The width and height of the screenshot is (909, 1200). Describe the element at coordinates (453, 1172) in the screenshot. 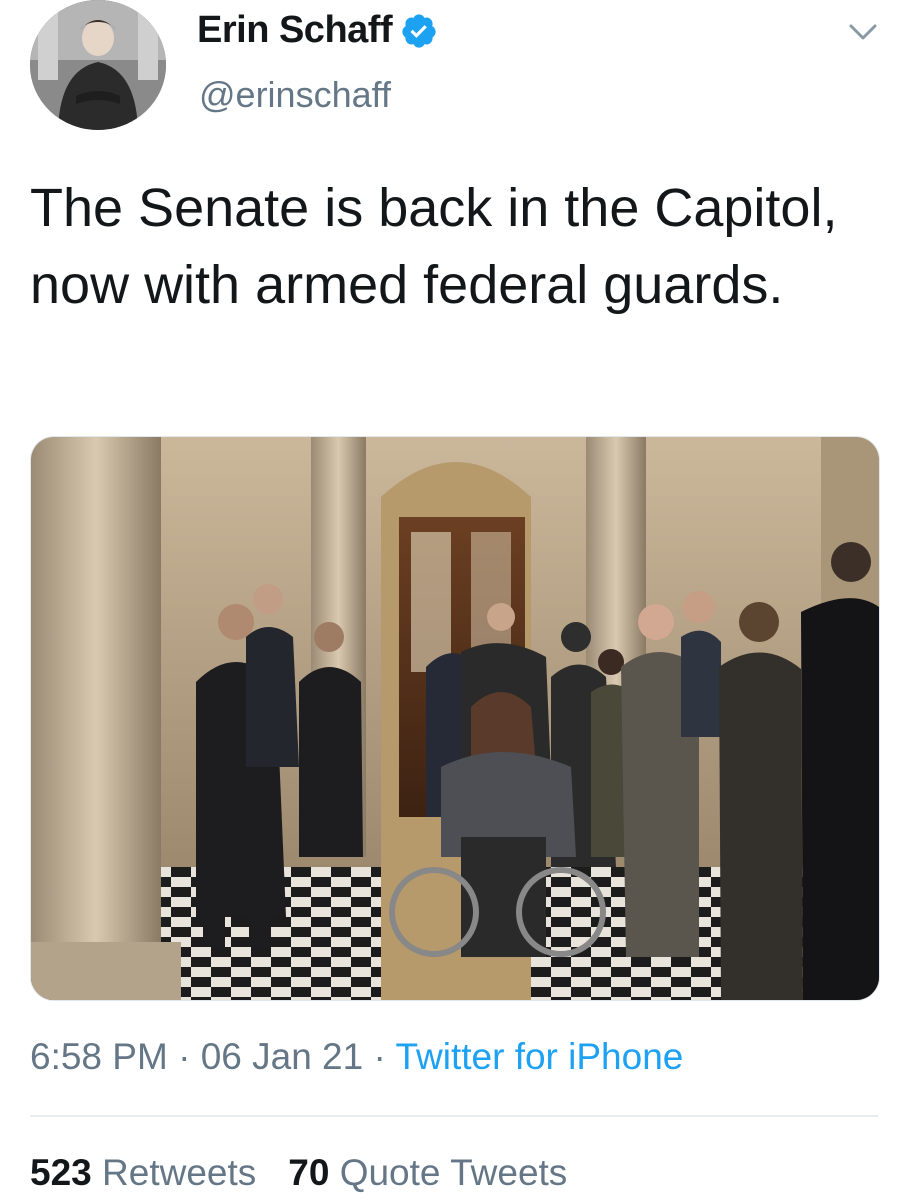

I see `quote-tweets-label: Quote Tweets` at that location.